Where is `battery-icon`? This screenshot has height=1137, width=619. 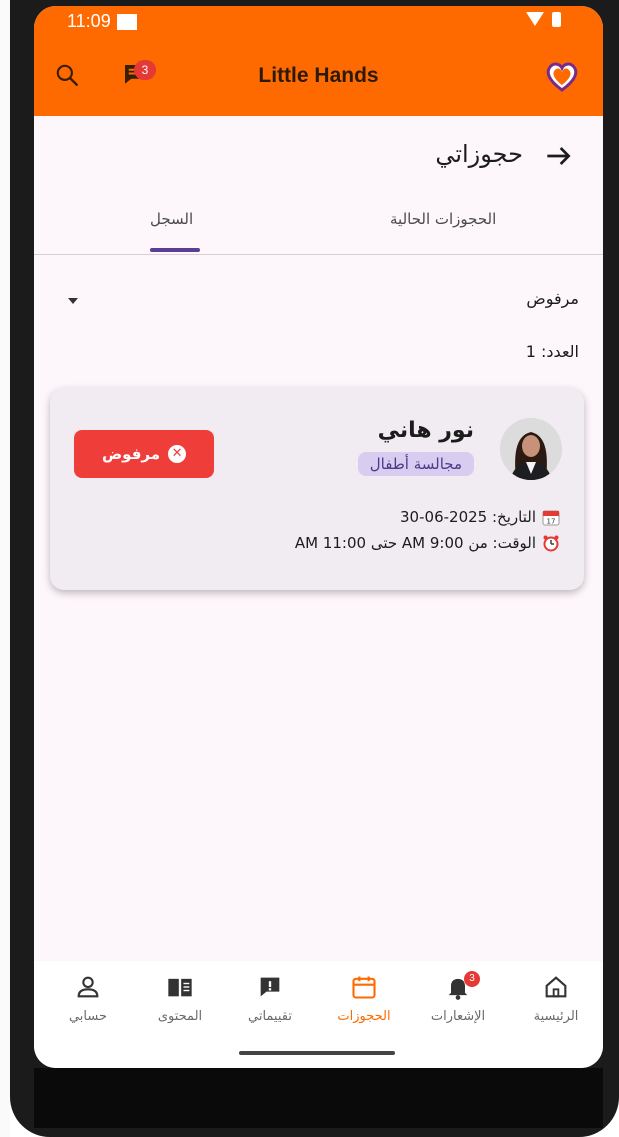 battery-icon is located at coordinates (556, 19).